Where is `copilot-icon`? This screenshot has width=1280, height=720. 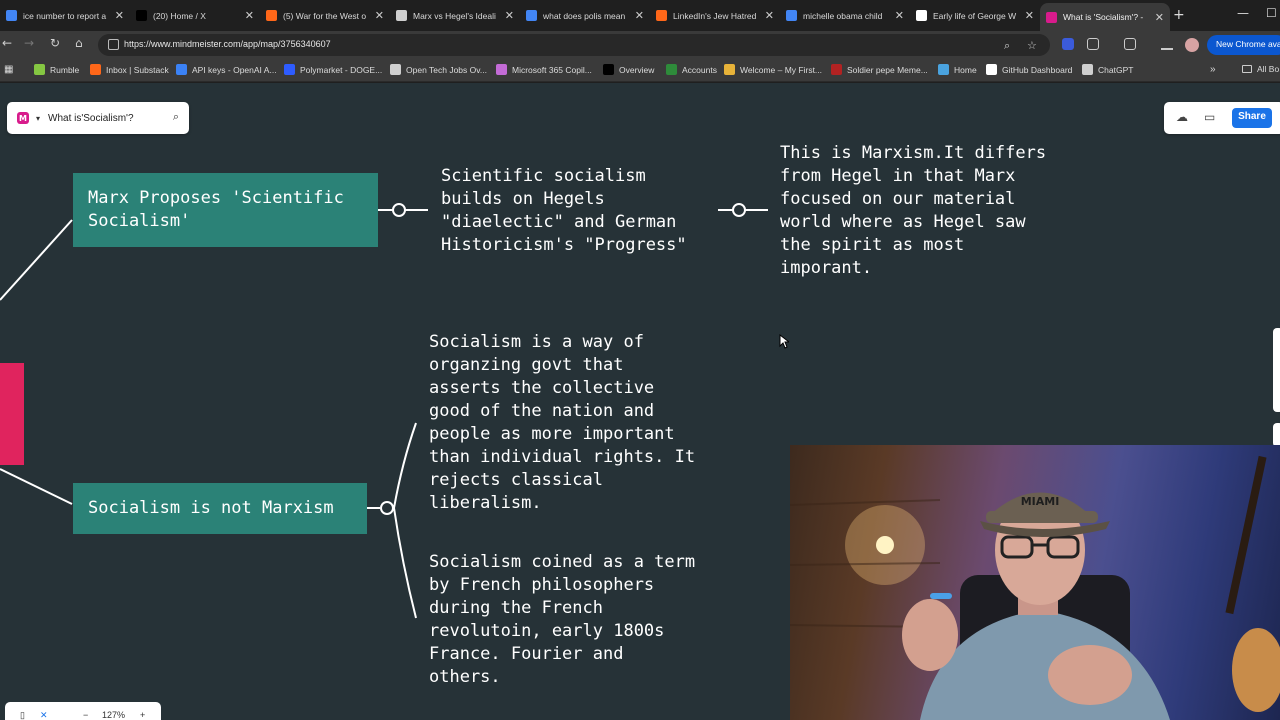 copilot-icon is located at coordinates (501, 69).